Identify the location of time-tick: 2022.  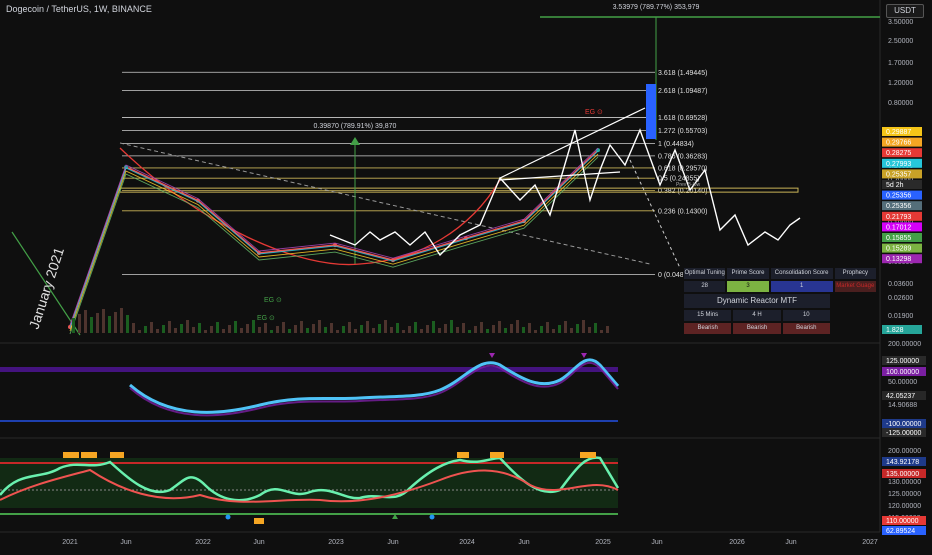
(203, 542).